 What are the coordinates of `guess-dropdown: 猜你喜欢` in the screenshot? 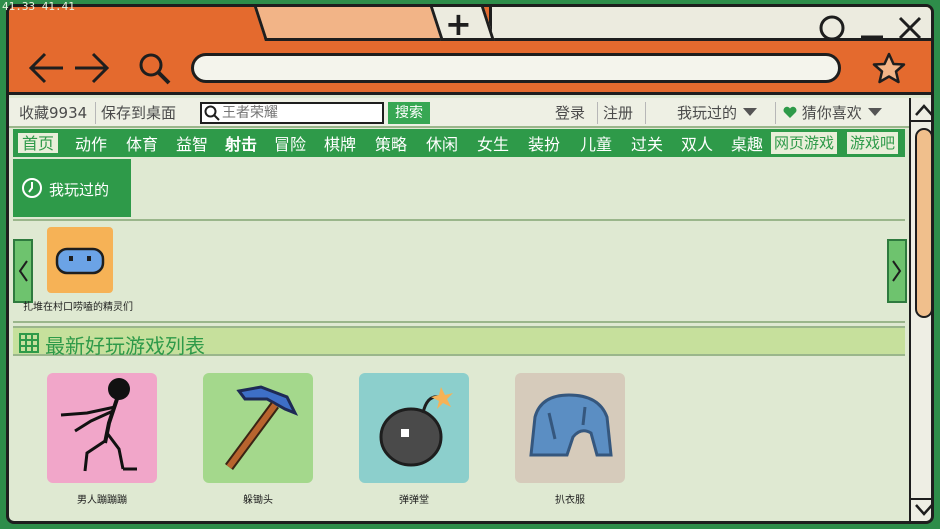 It's located at (832, 112).